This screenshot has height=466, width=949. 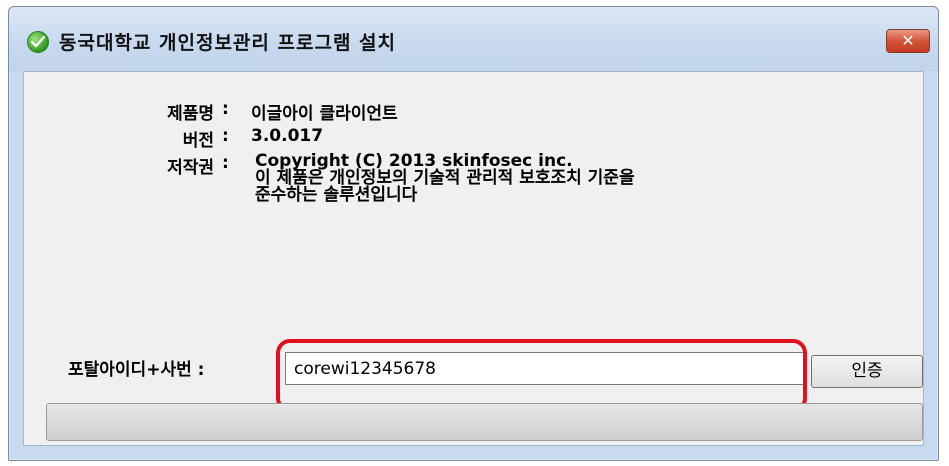 I want to click on copyright-row: 저작권 :, so click(x=174, y=165).